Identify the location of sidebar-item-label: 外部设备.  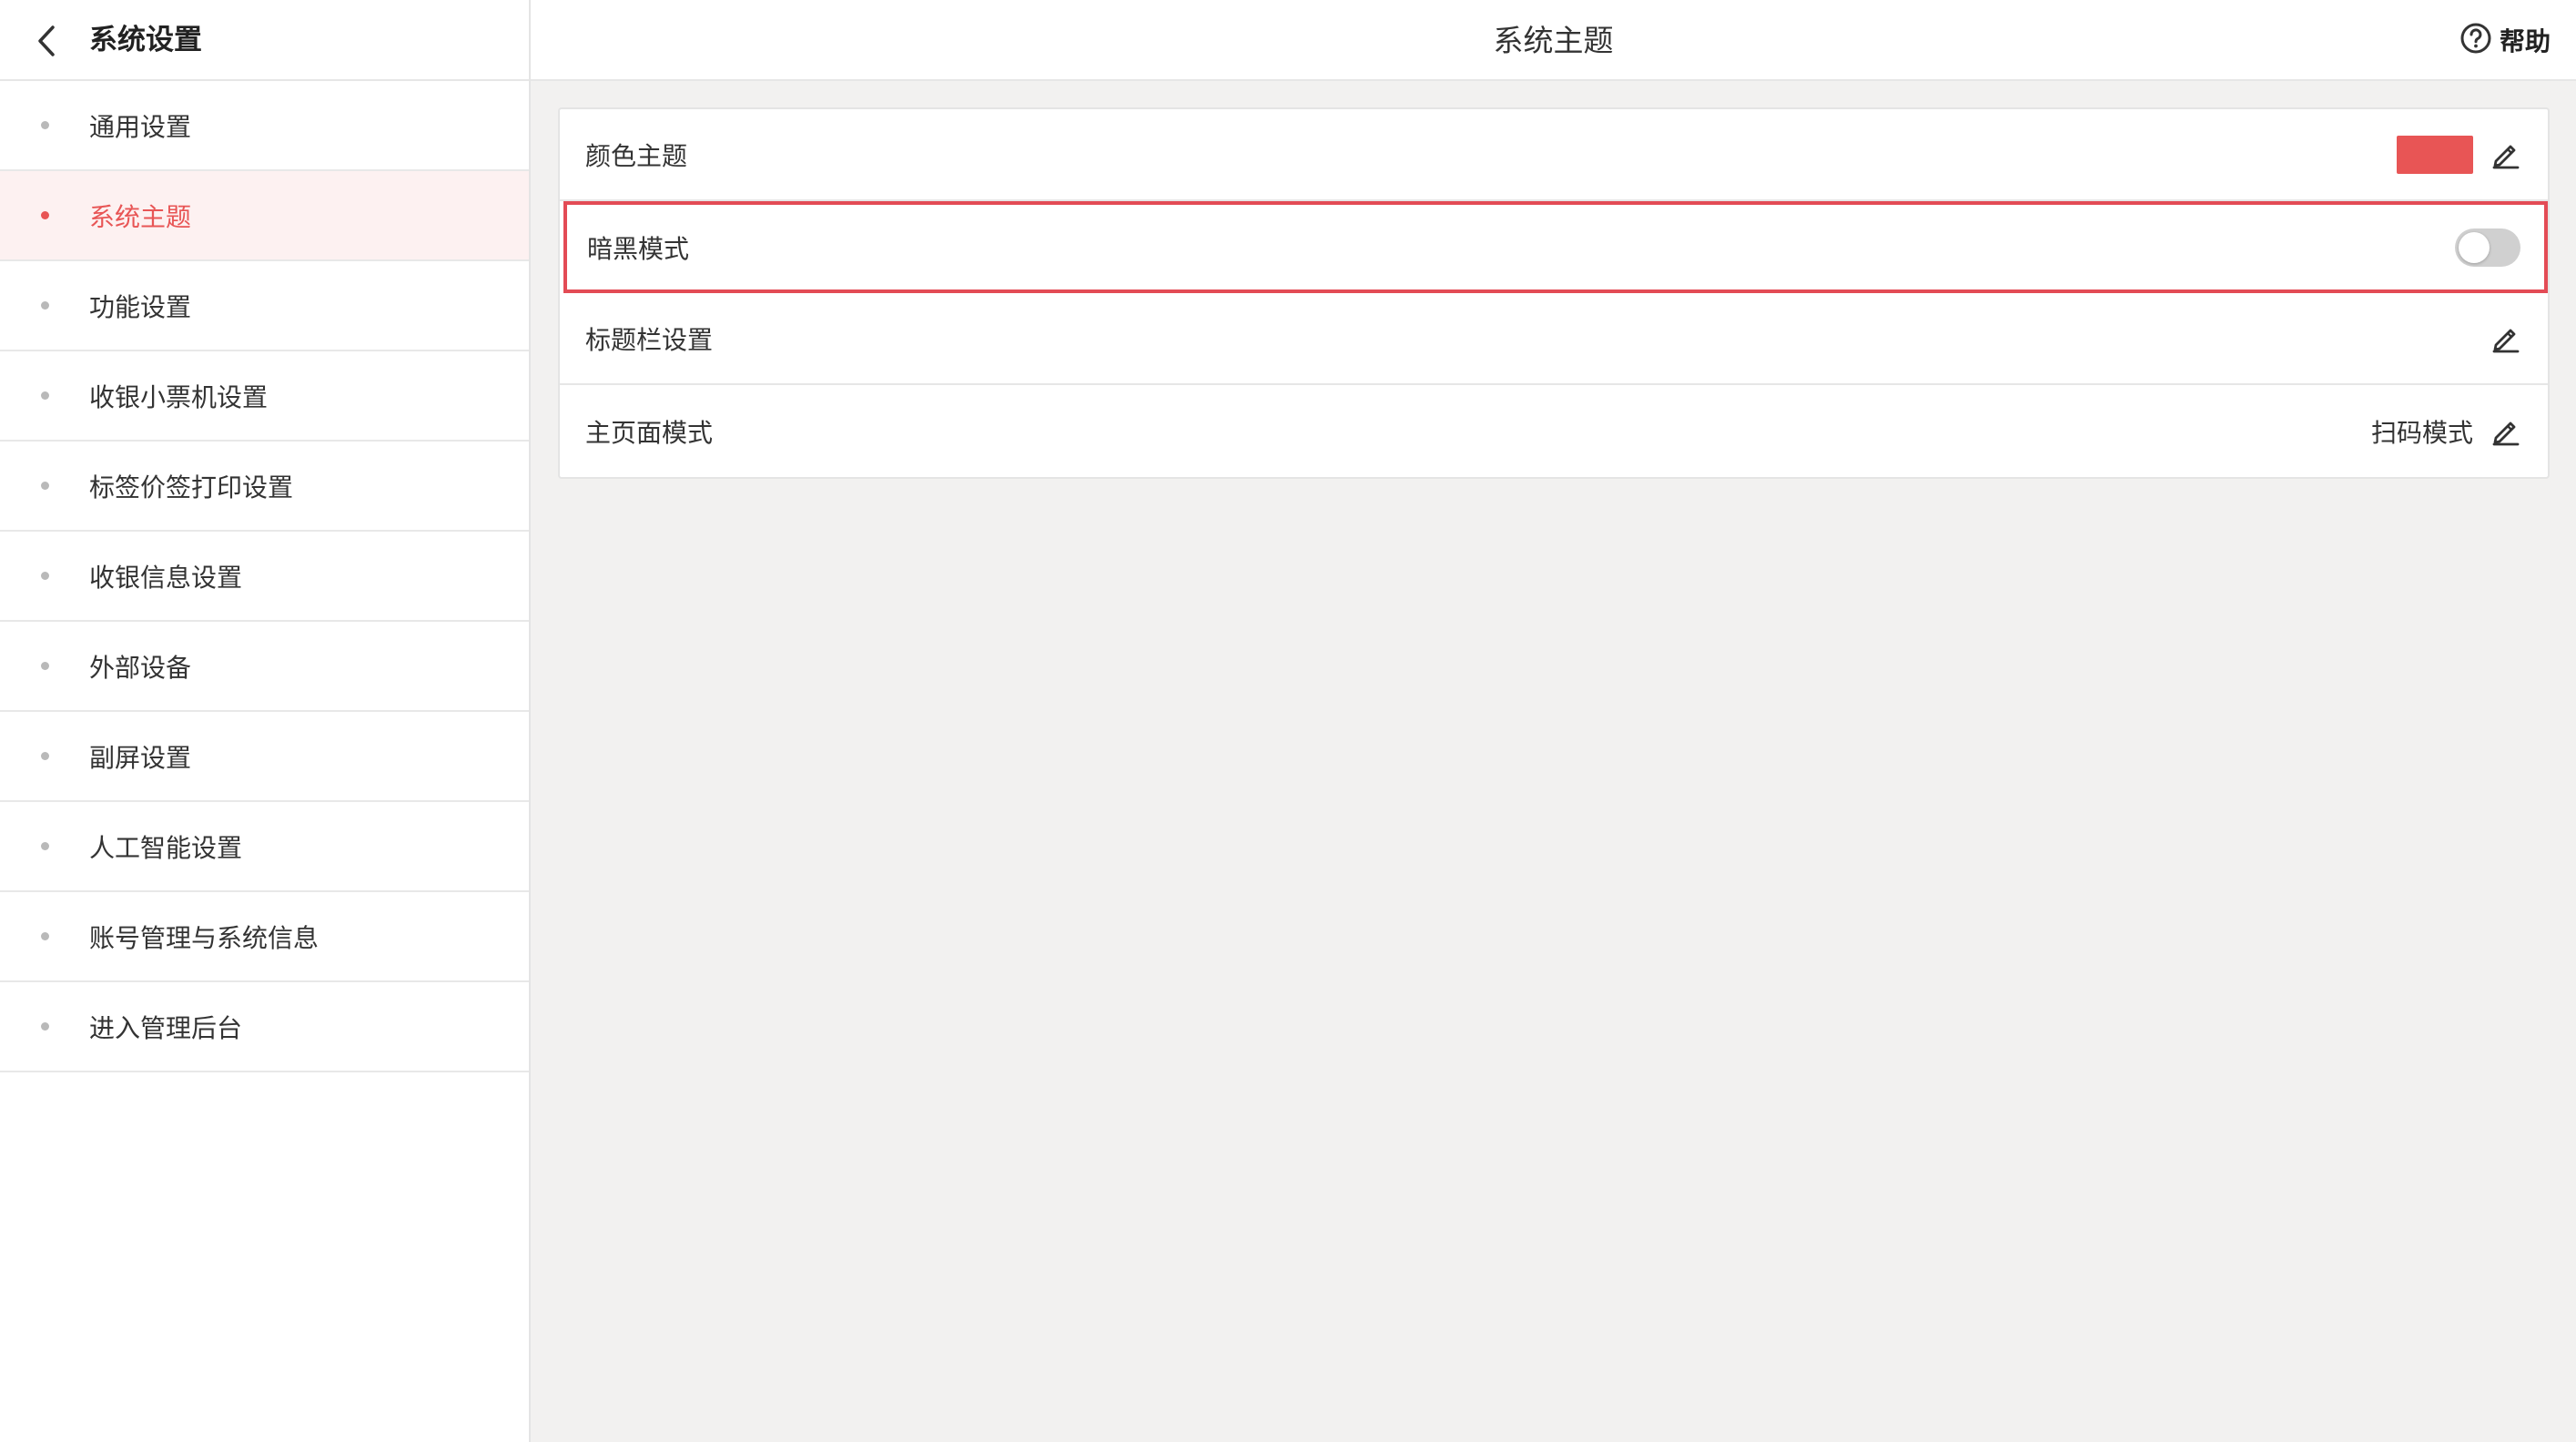
(140, 667).